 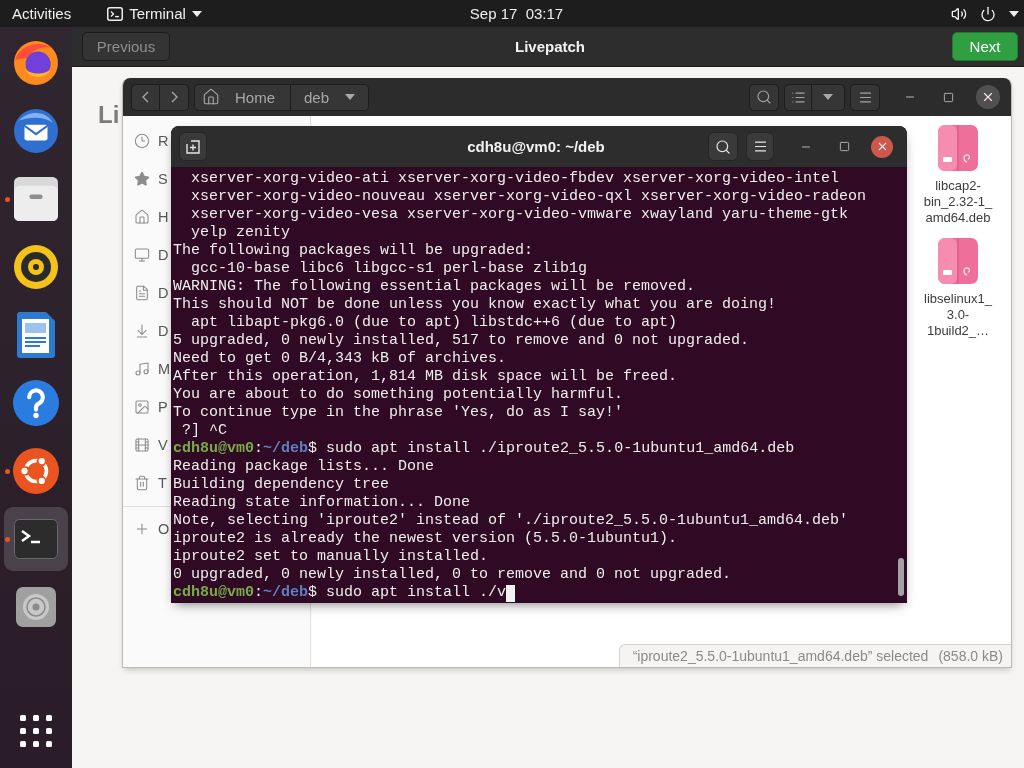 What do you see at coordinates (536, 146) in the screenshot?
I see `window-title: cdh8u@vm0: ~/deb` at bounding box center [536, 146].